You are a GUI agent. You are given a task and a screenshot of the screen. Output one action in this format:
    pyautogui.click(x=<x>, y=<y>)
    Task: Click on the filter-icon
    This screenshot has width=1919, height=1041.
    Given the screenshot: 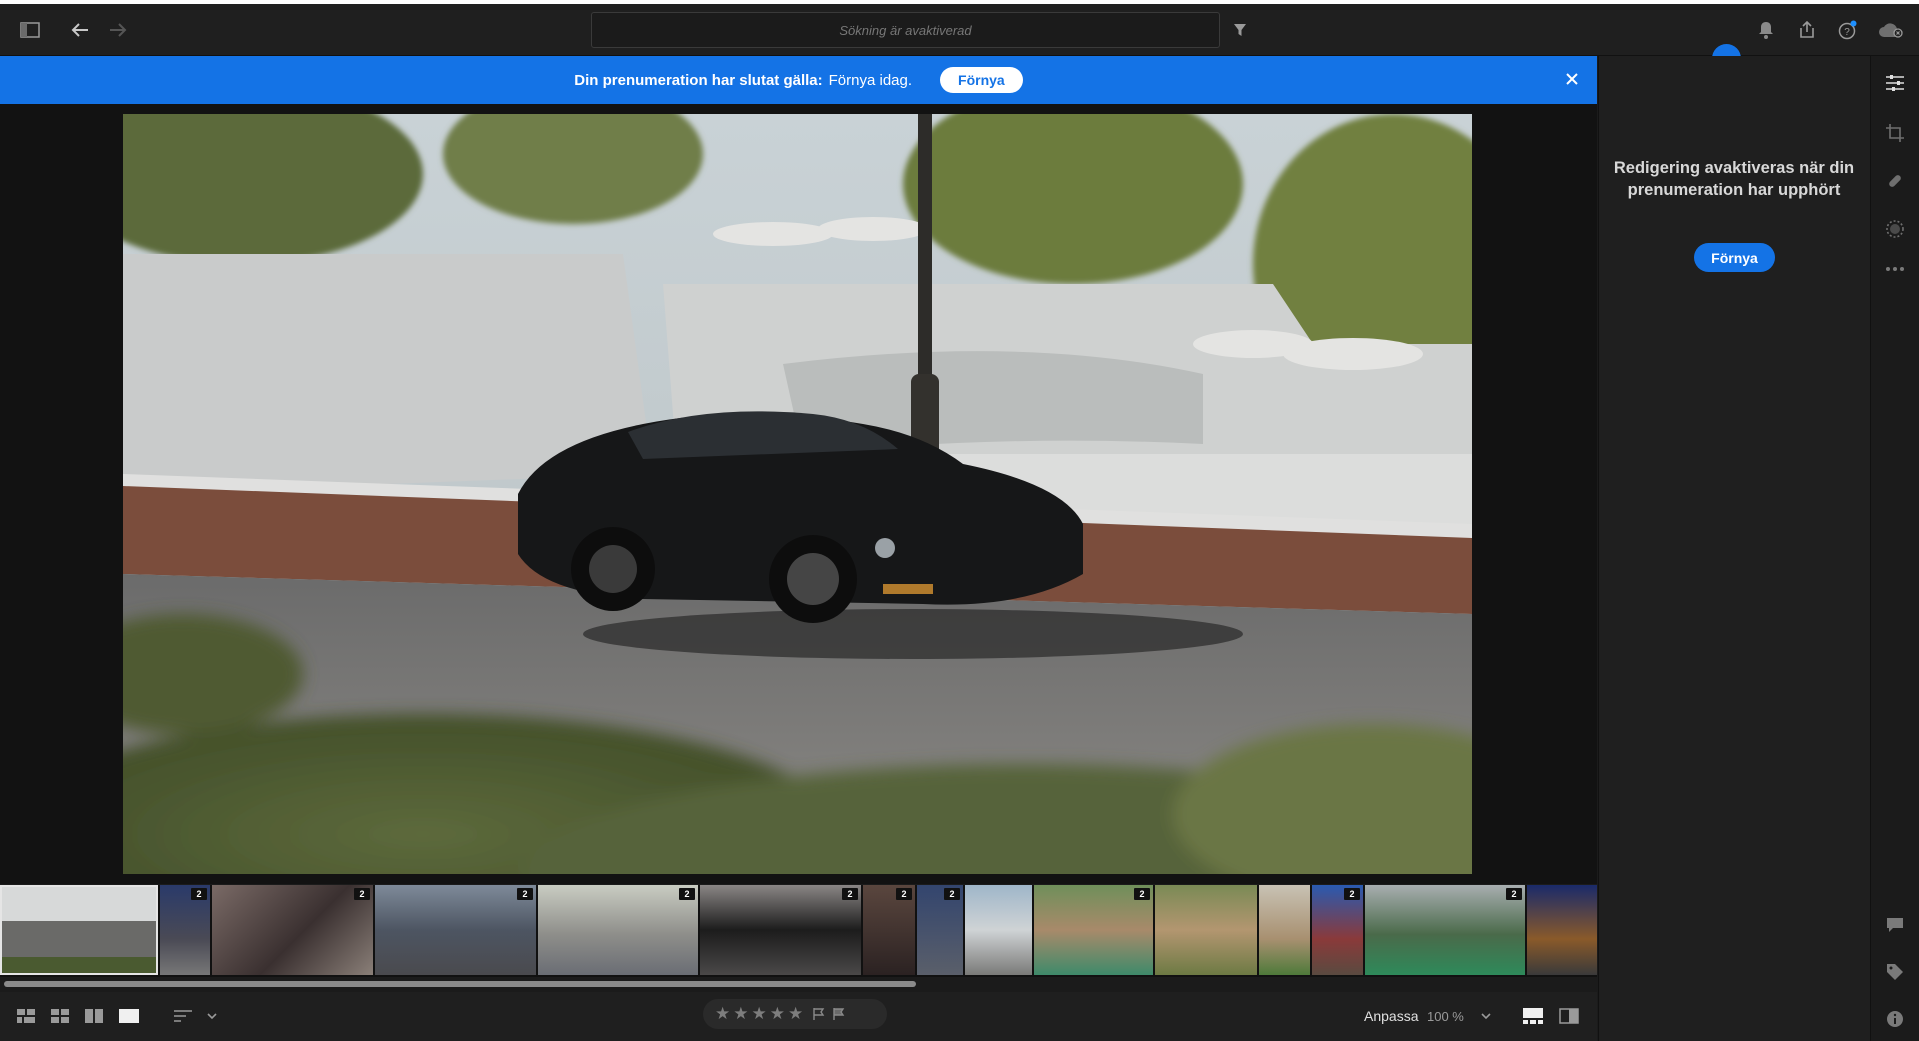 What is the action you would take?
    pyautogui.click(x=1240, y=29)
    